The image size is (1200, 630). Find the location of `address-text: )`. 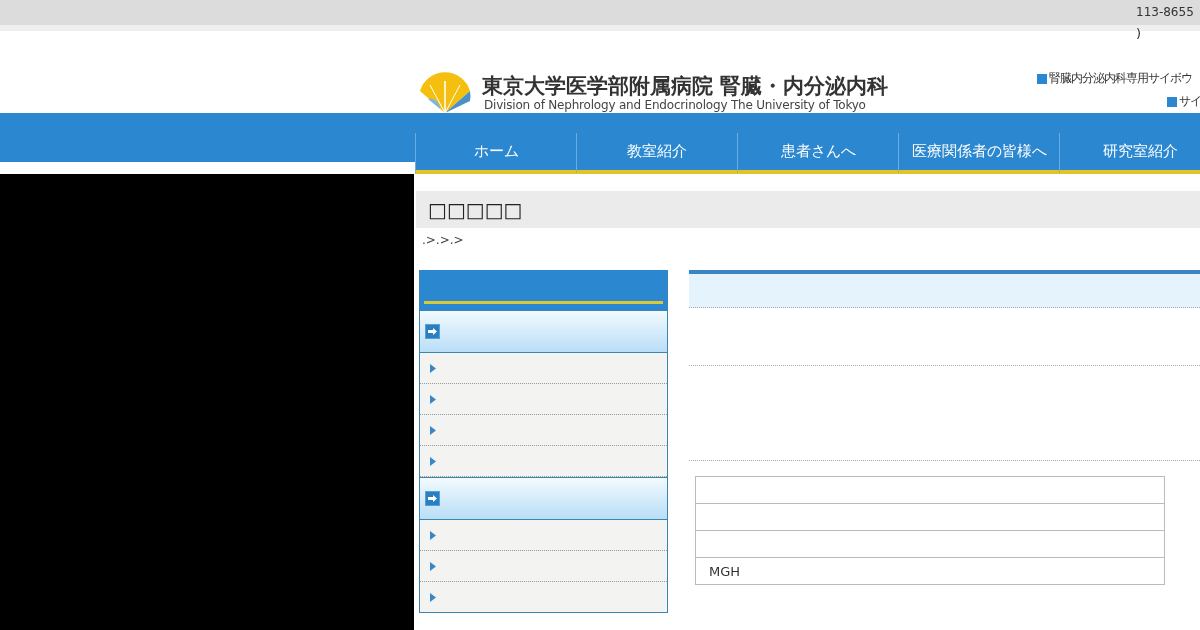

address-text: ) is located at coordinates (1139, 33).